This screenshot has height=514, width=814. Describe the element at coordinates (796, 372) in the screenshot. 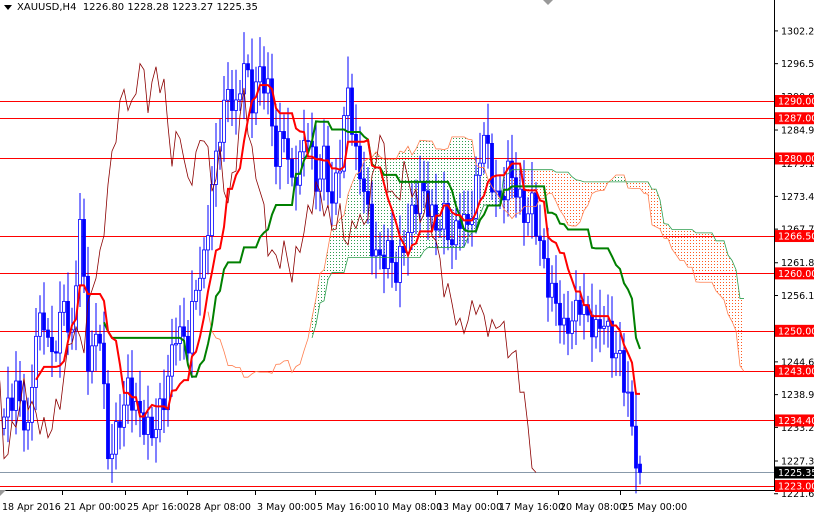

I see `level-price-label: 1243.00` at that location.